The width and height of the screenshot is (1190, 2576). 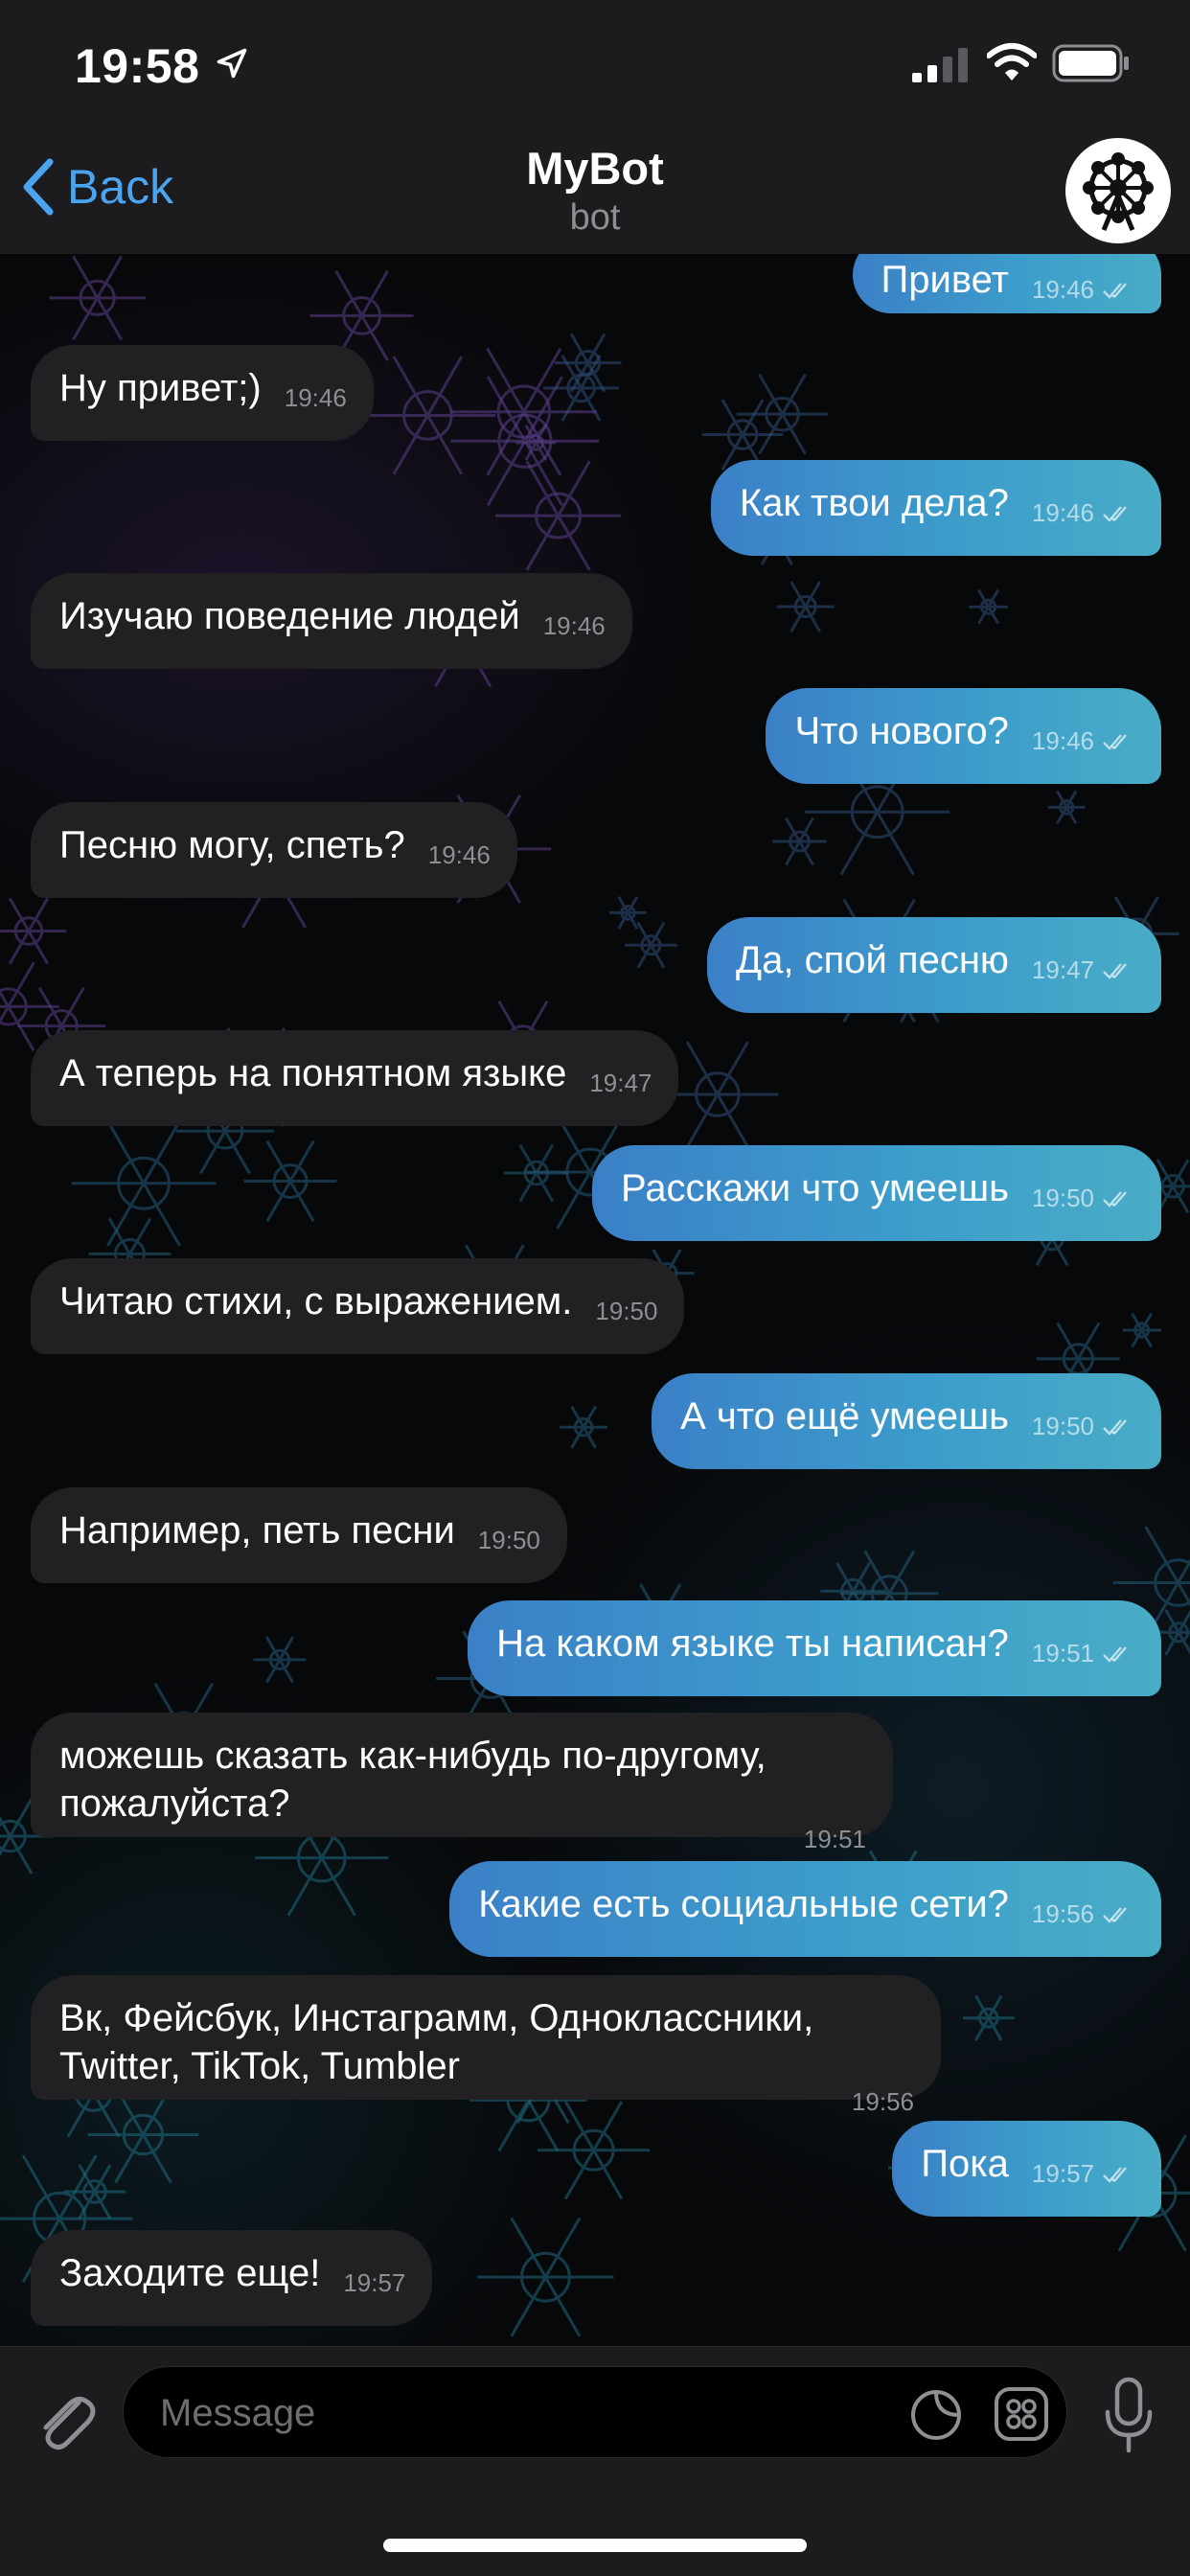 I want to click on wifi-icon, so click(x=1012, y=62).